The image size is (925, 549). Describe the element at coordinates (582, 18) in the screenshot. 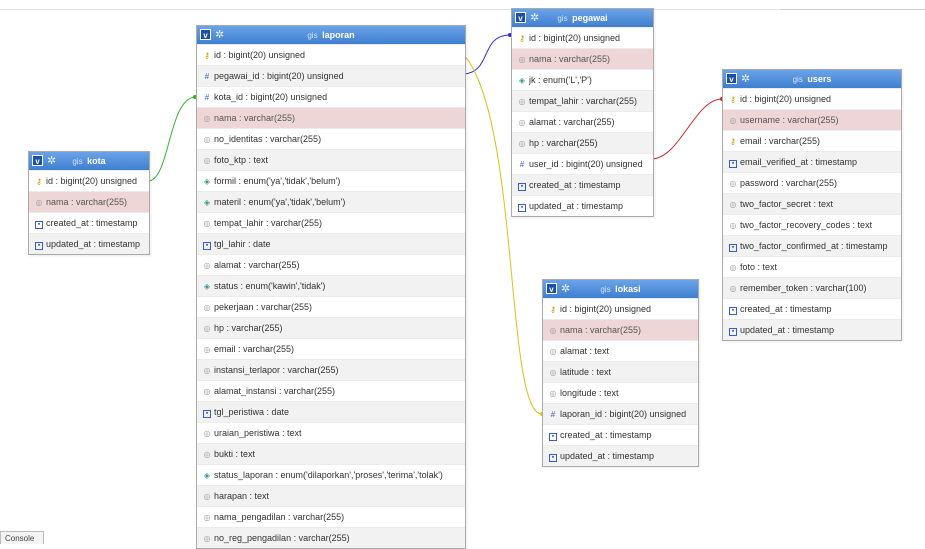

I see `table-header-pegawai: v ✲ gis pegawai` at that location.